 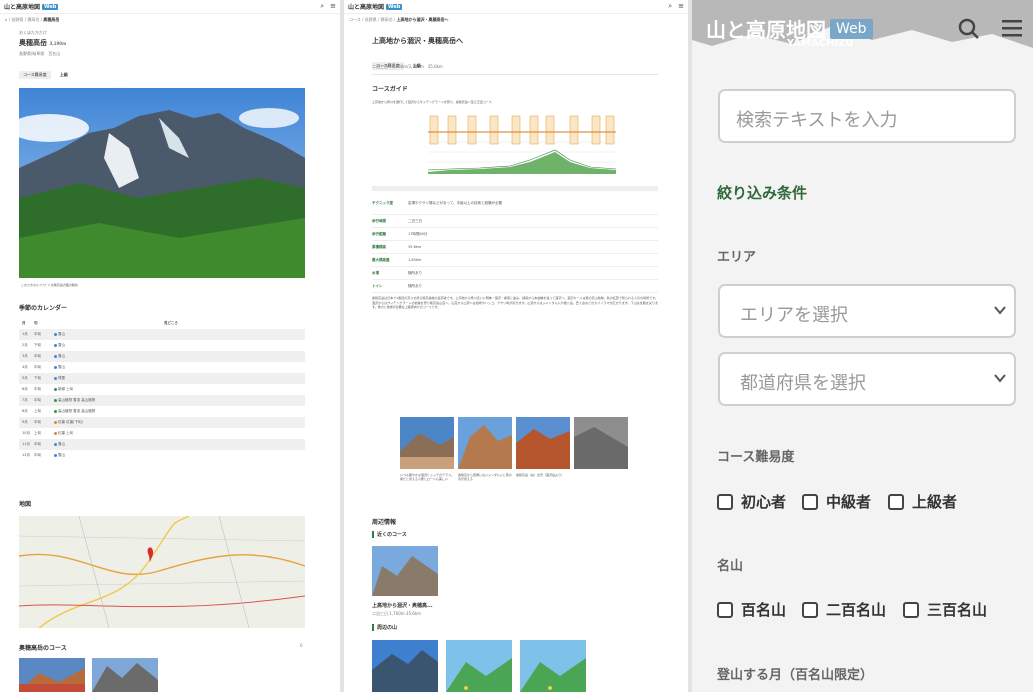 I want to click on alt-meta: 1,760m/3,190m, so click(x=407, y=66).